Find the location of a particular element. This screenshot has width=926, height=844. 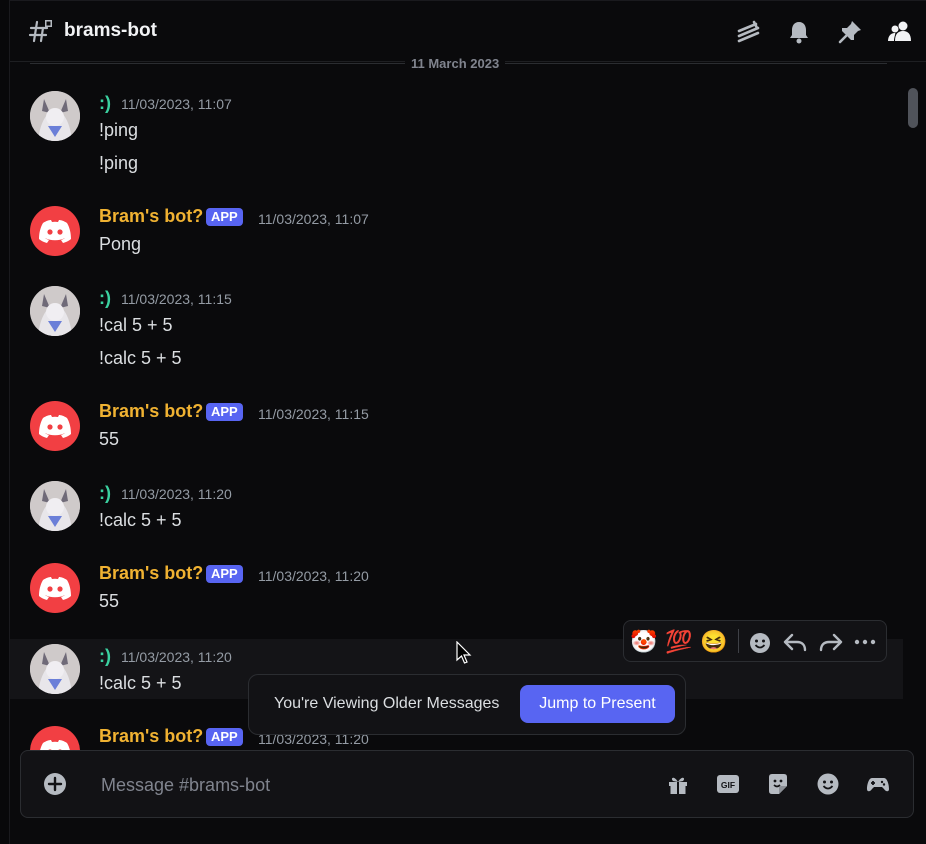

older-messages-label: You're Viewing Older Messages is located at coordinates (387, 703).